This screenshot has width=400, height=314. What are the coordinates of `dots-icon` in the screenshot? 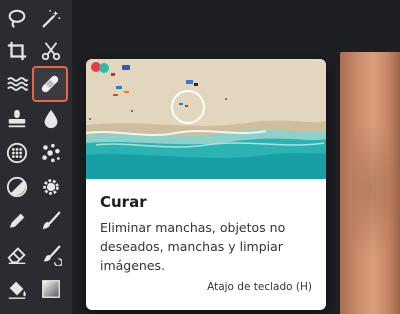 It's located at (51, 153).